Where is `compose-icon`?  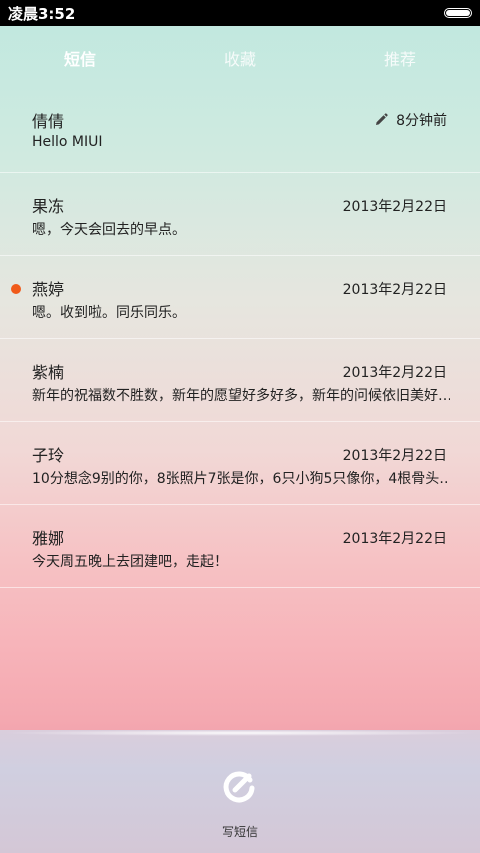 compose-icon is located at coordinates (239, 788).